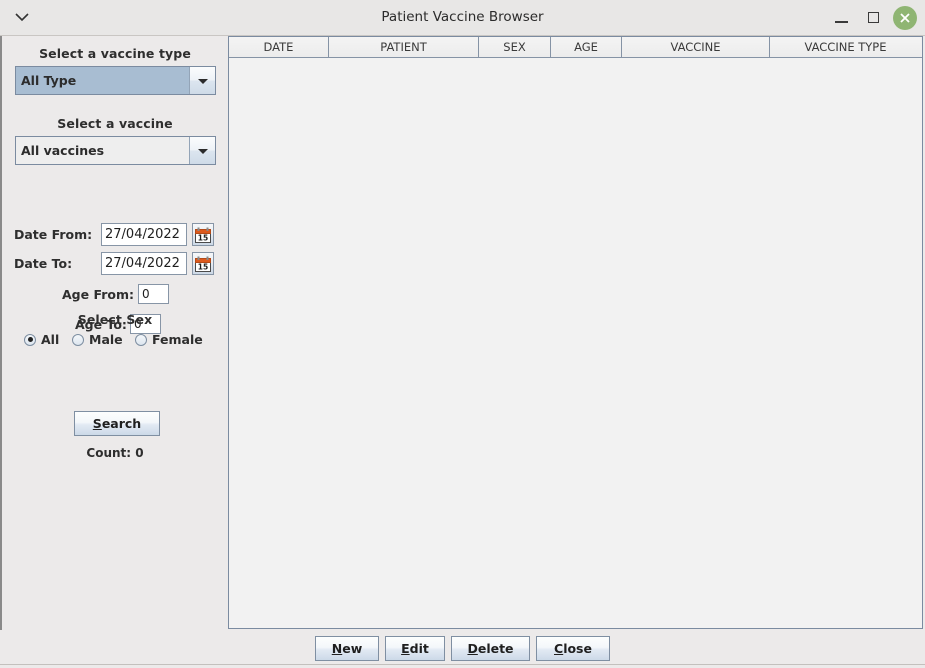 Image resolution: width=925 pixels, height=668 pixels. I want to click on edit-button-label: dit, so click(419, 648).